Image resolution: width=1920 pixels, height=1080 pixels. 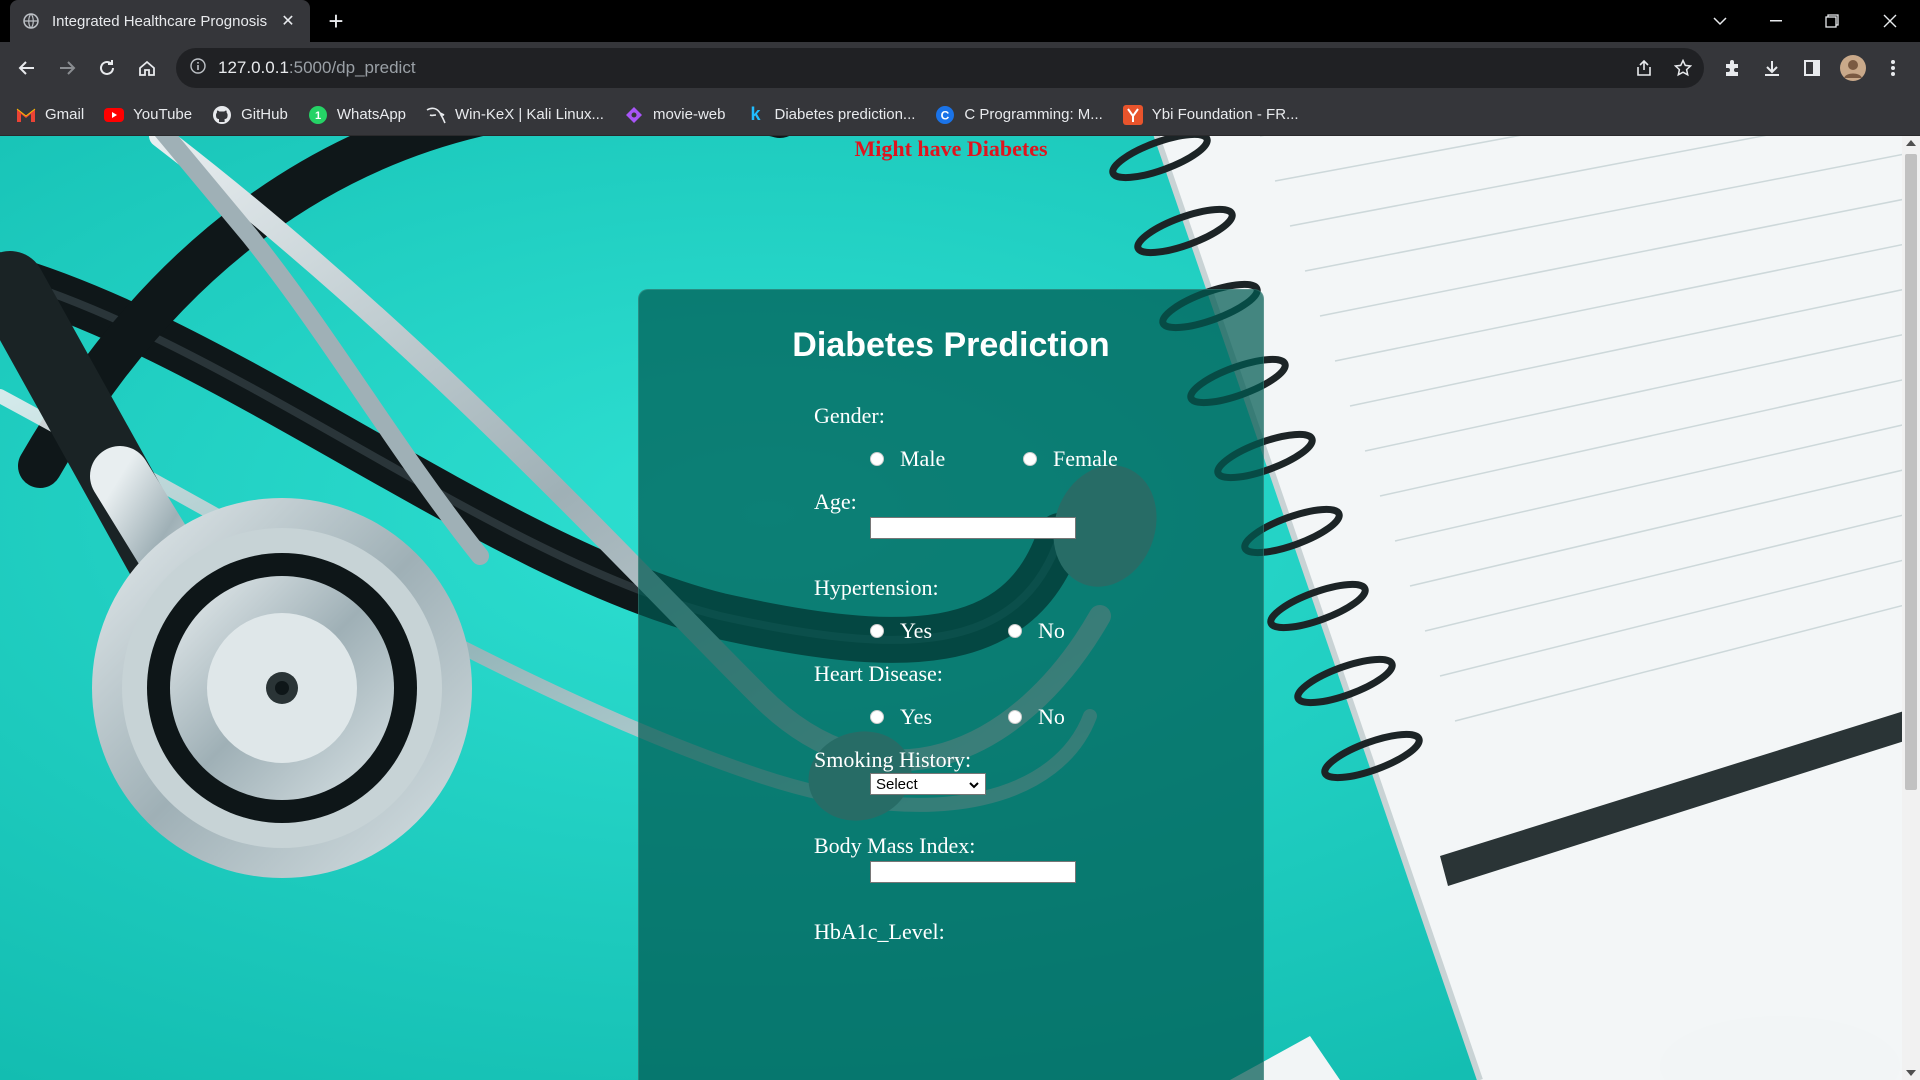 I want to click on bookmark-github: GitHub, so click(x=250, y=115).